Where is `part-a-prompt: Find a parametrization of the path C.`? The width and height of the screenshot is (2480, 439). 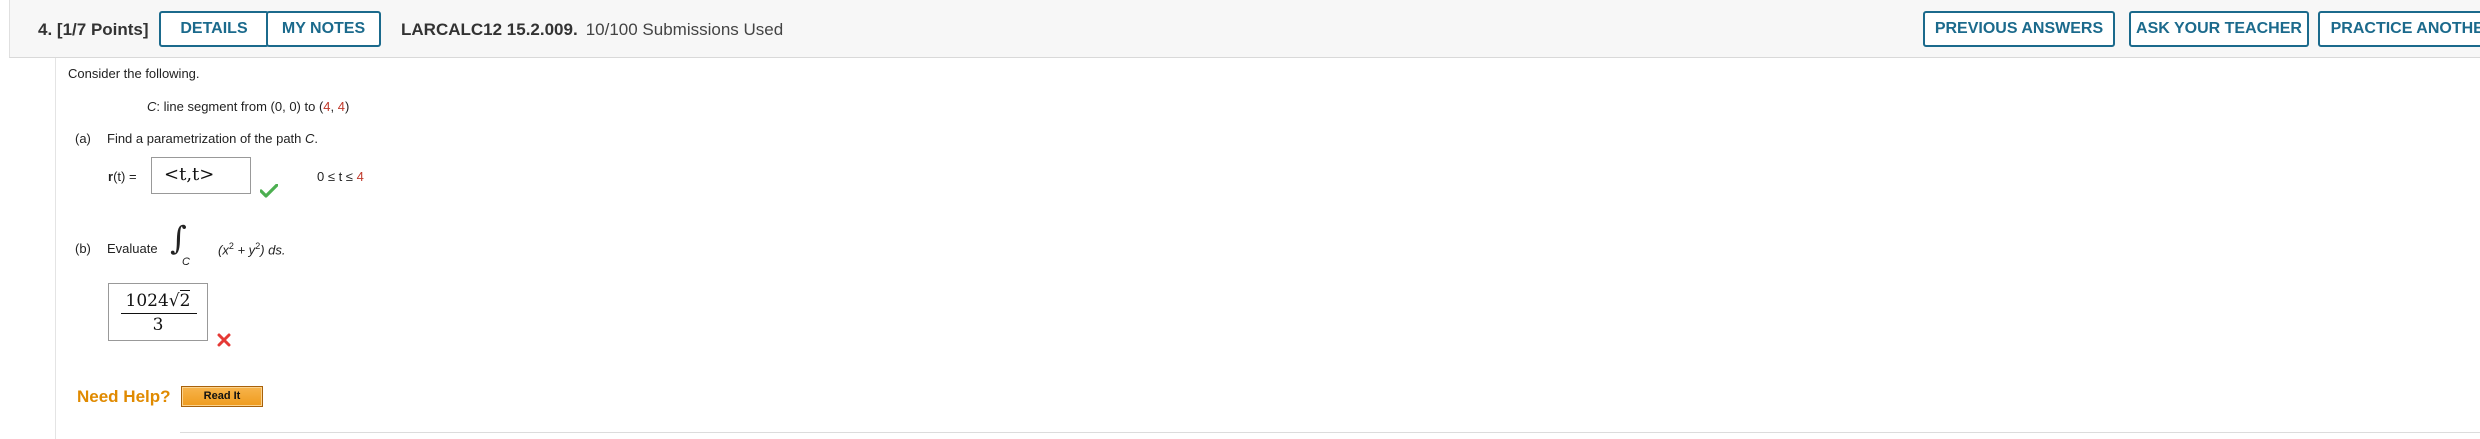 part-a-prompt: Find a parametrization of the path C. is located at coordinates (212, 138).